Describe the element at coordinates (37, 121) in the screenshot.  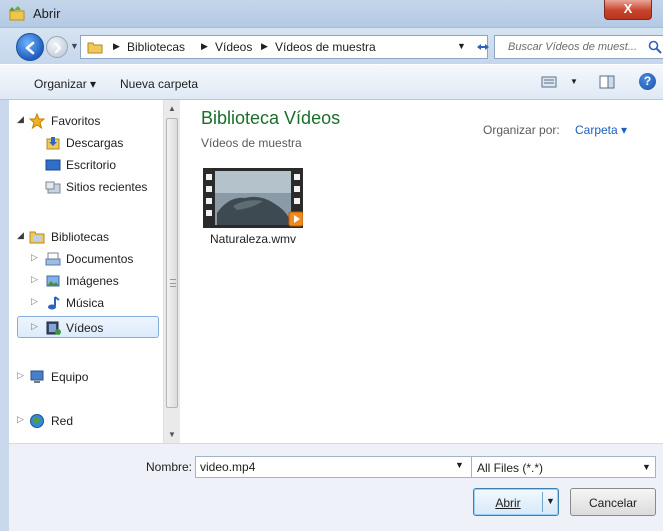
I see `star-icon` at that location.